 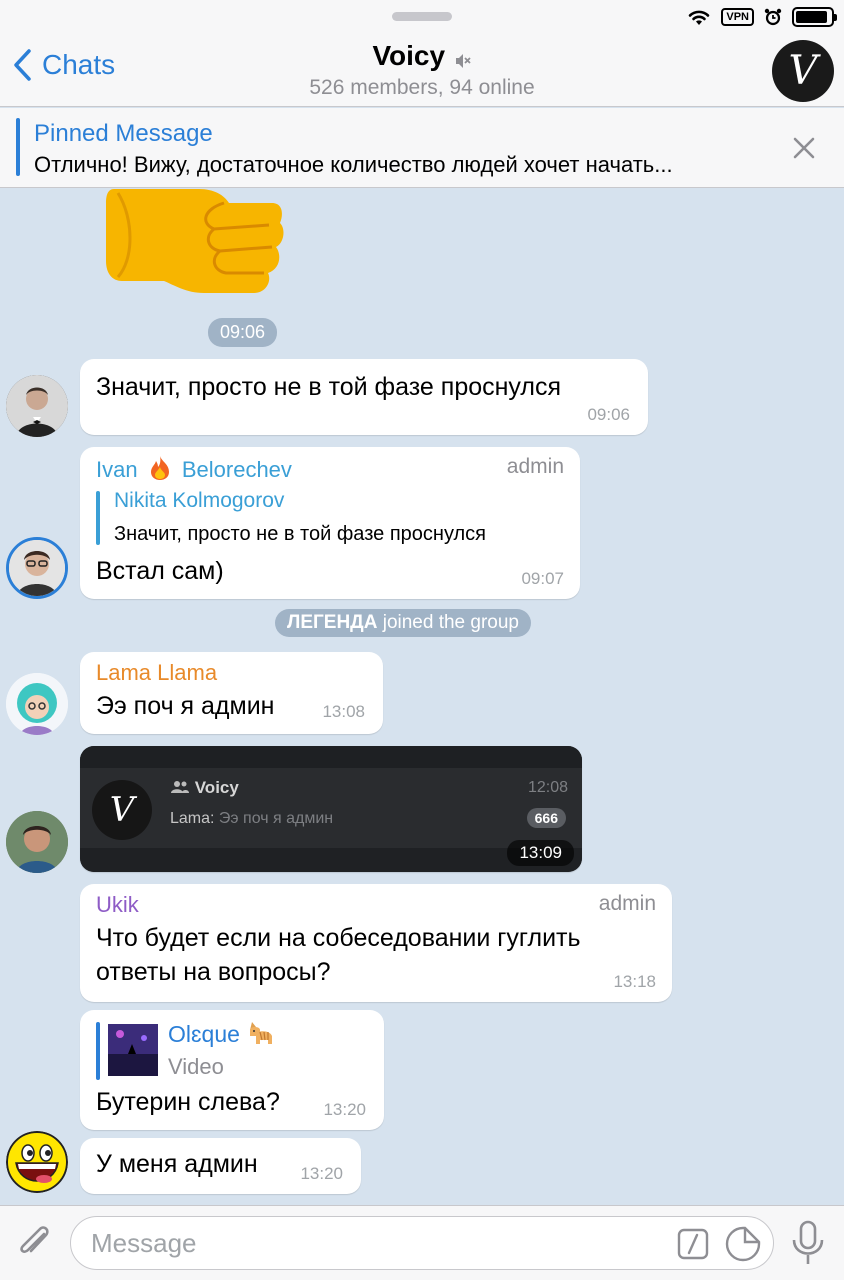 I want to click on sticker-time: 09:06, so click(x=243, y=332).